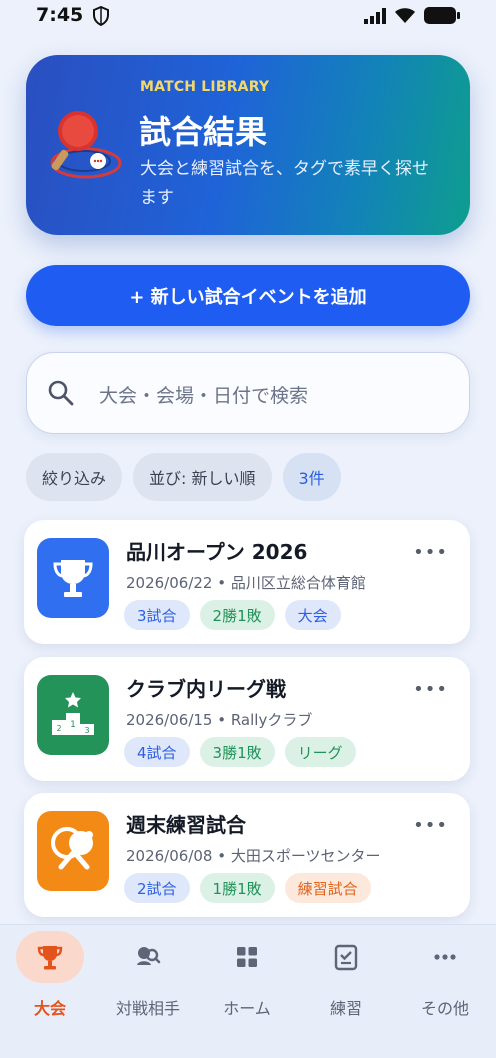  Describe the element at coordinates (345, 1008) in the screenshot. I see `nav-label: 練習` at that location.